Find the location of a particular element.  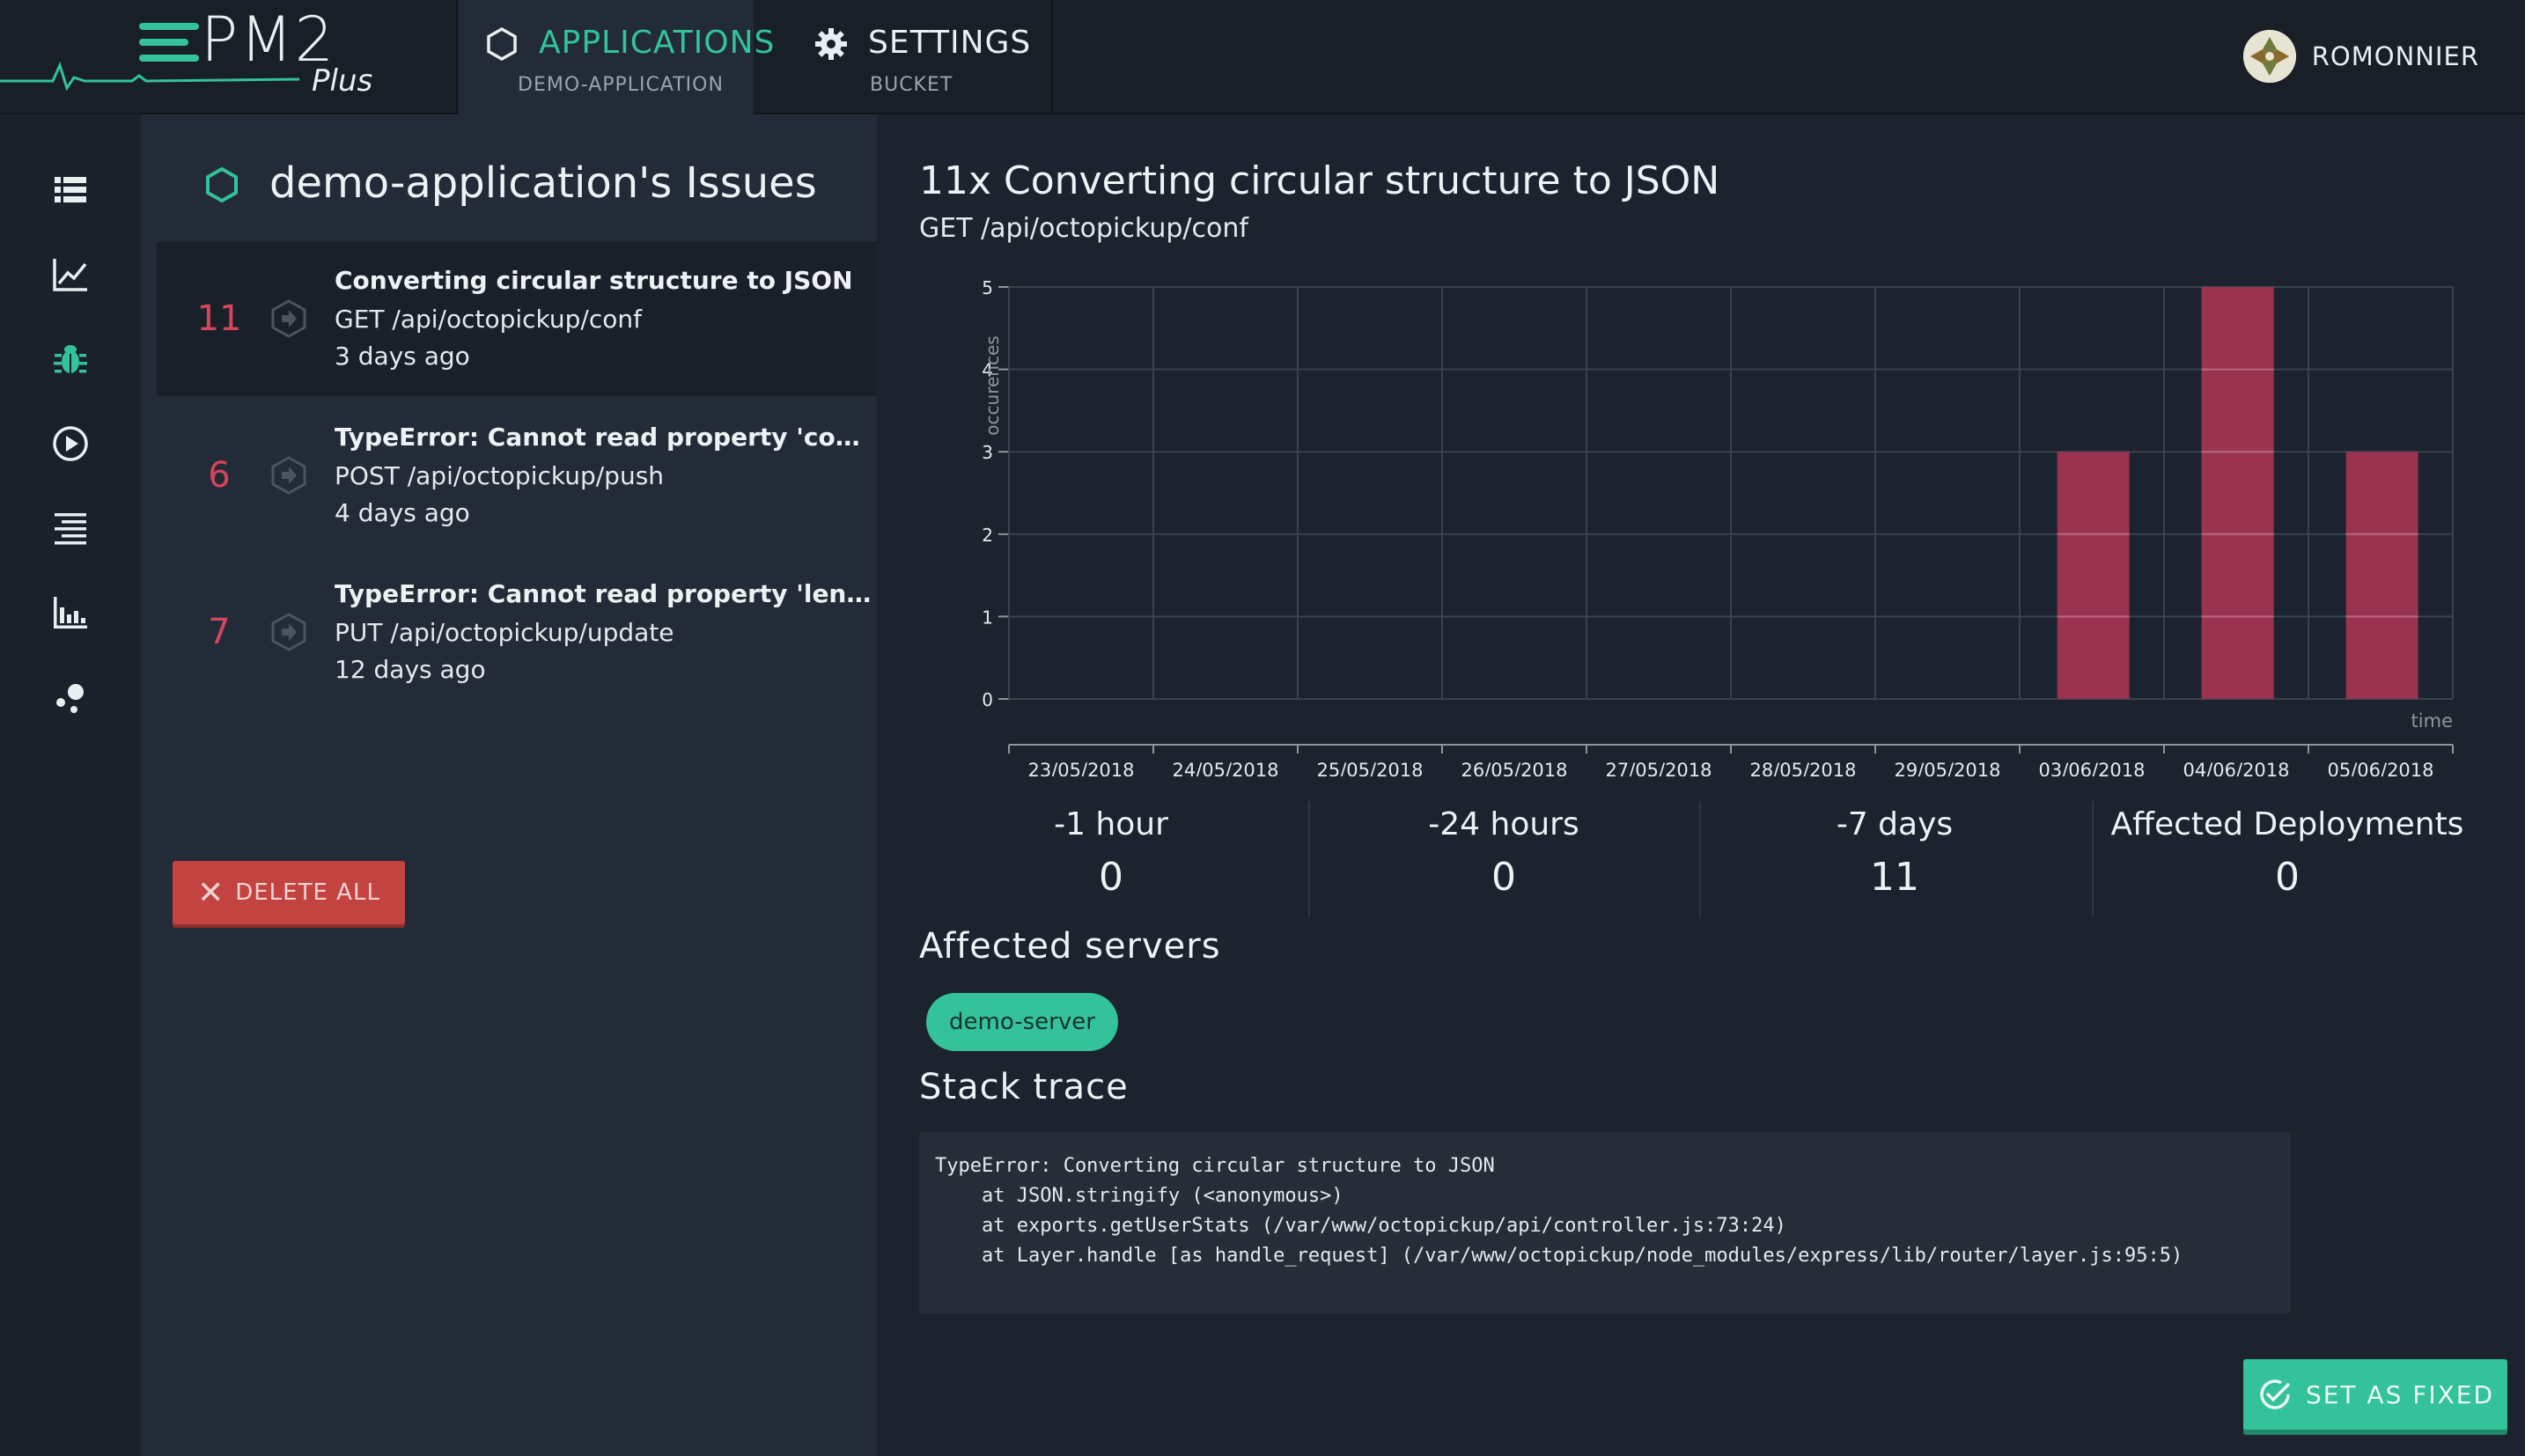

issue-count: 6 is located at coordinates (219, 476).